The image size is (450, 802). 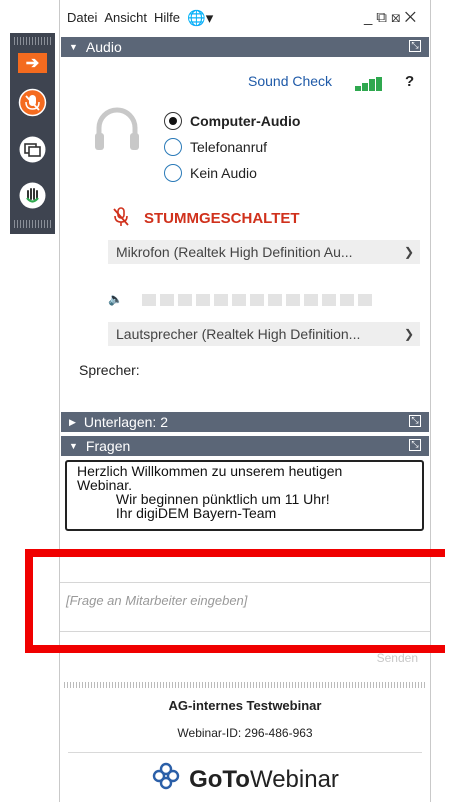 I want to click on brand-goto: GoTo, so click(x=219, y=779).